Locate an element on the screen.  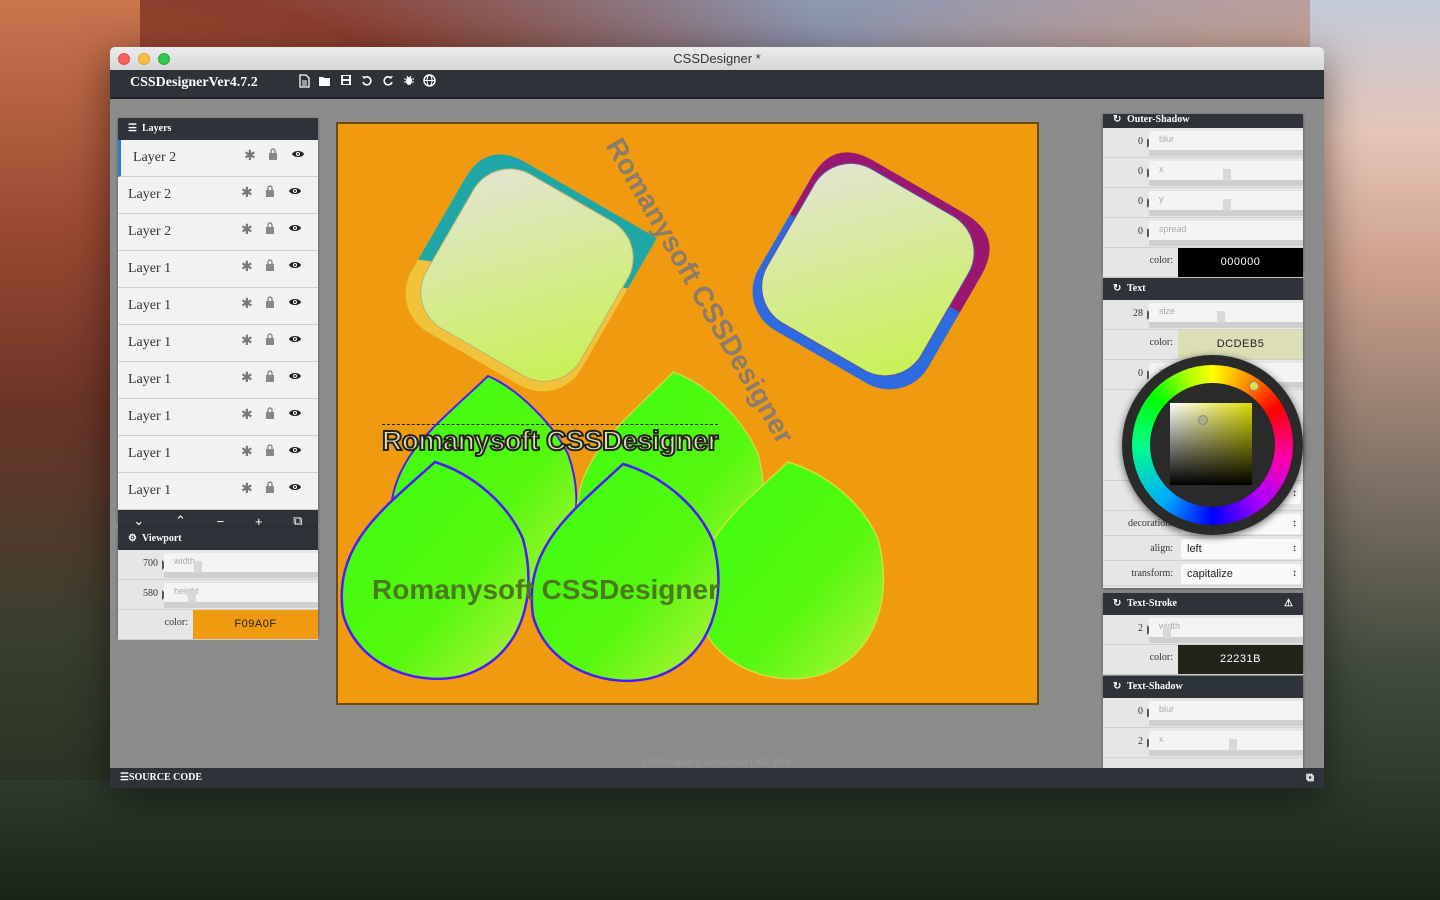
app-toolbar: CSSDesignerVer4.7.2 is located at coordinates (717, 84).